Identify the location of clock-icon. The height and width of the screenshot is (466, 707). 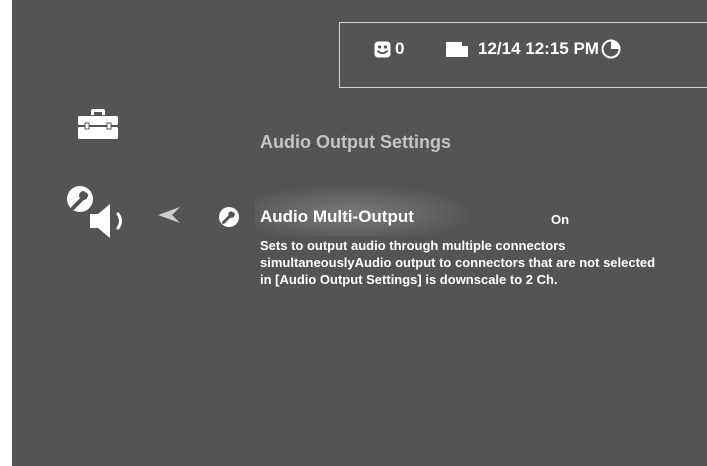
(611, 49).